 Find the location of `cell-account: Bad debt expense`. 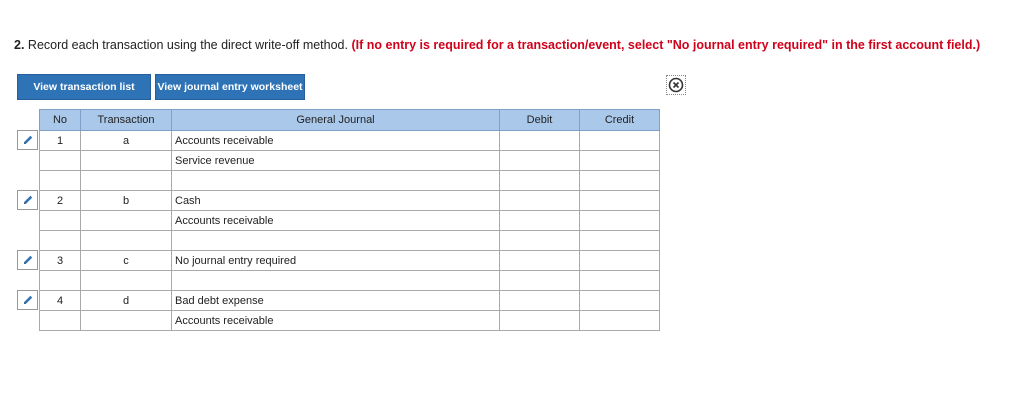

cell-account: Bad debt expense is located at coordinates (335, 300).